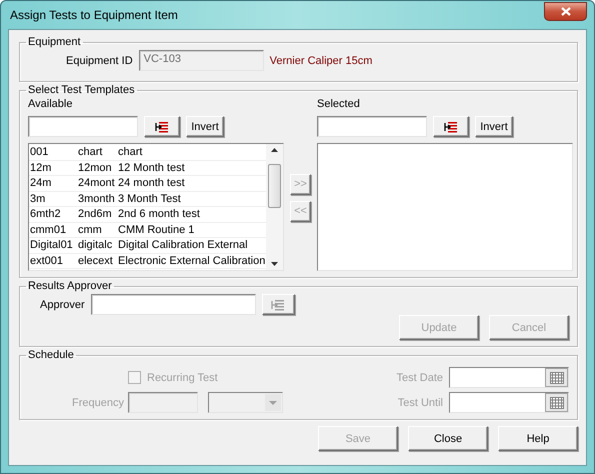 The width and height of the screenshot is (595, 474). I want to click on equipment-description: Vernier Caliper 15cm, so click(321, 60).